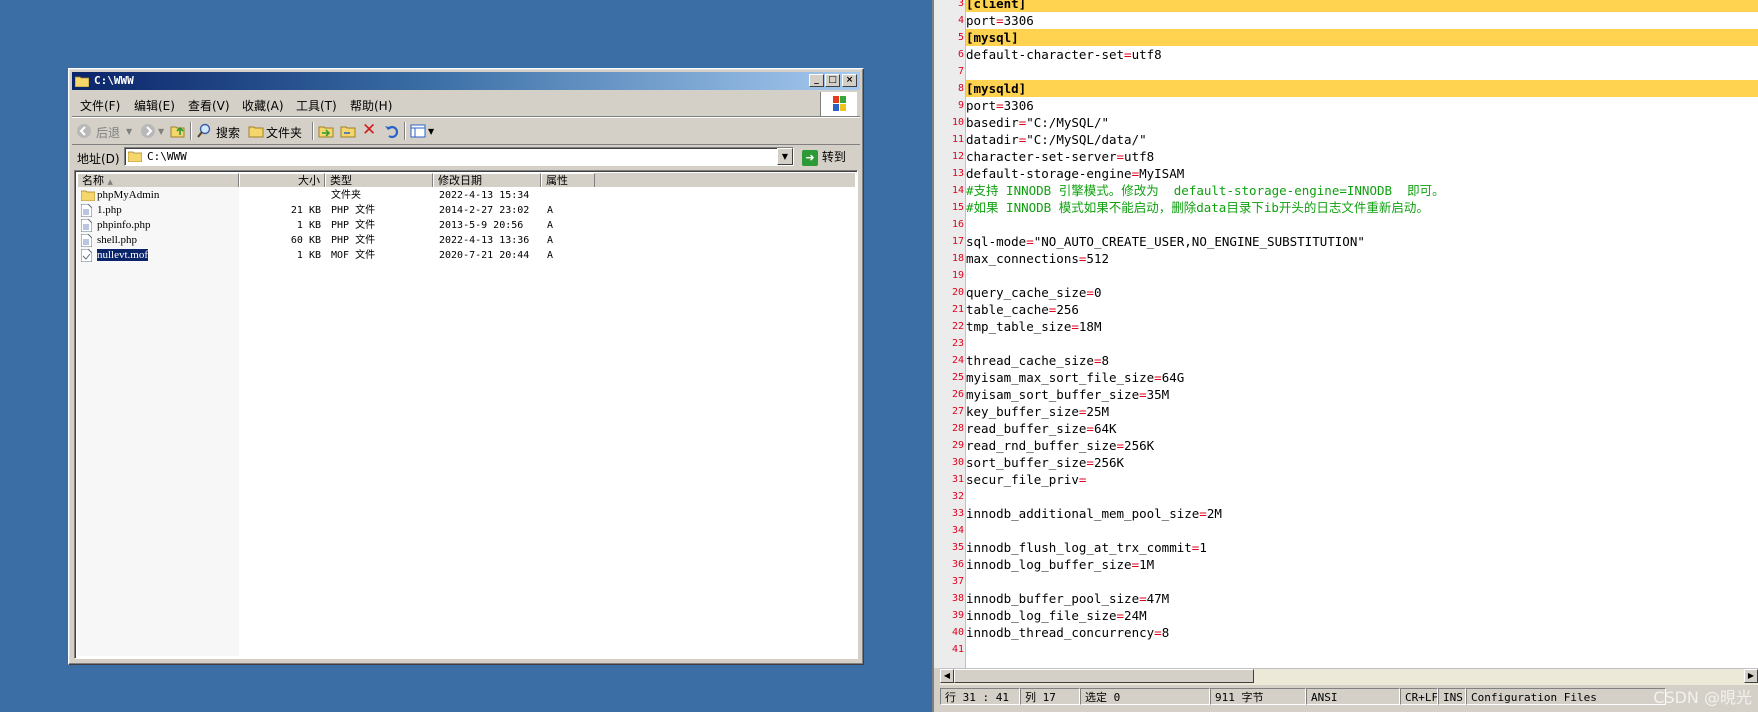 The height and width of the screenshot is (712, 1758). I want to click on line-number: 32, so click(957, 496).